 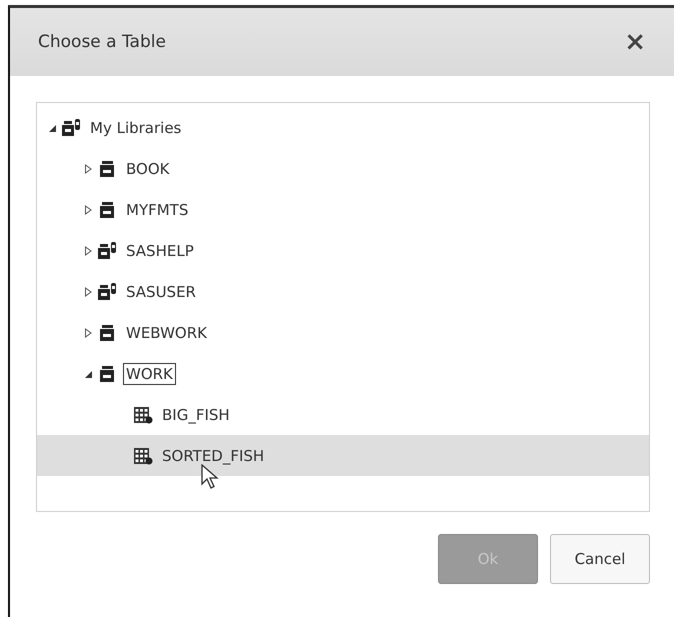 What do you see at coordinates (160, 251) in the screenshot?
I see `item-label: SASHELP` at bounding box center [160, 251].